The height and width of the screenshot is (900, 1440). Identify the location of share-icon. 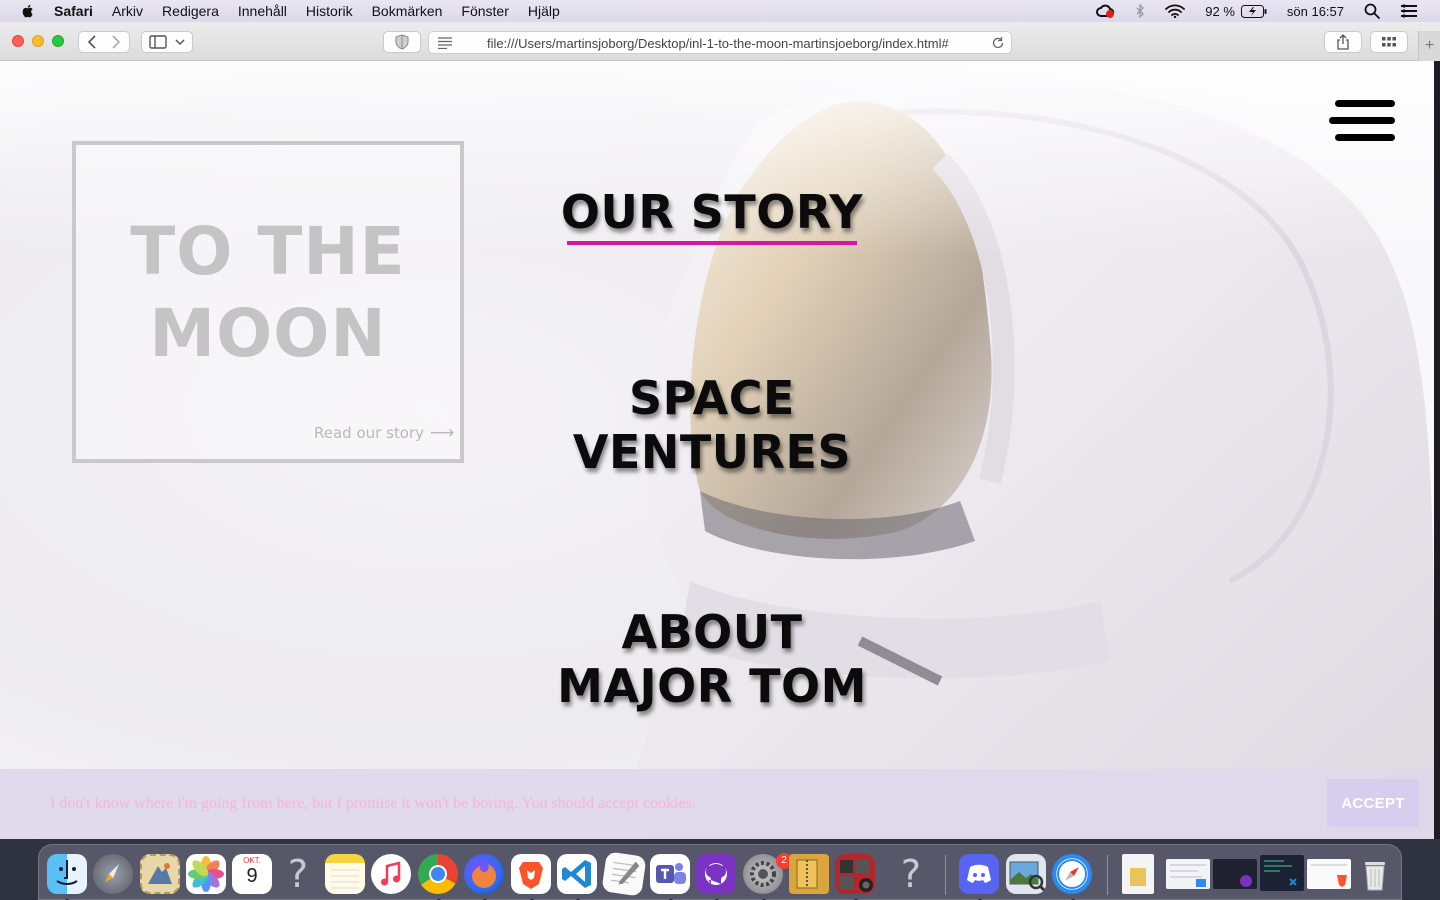
(1343, 42).